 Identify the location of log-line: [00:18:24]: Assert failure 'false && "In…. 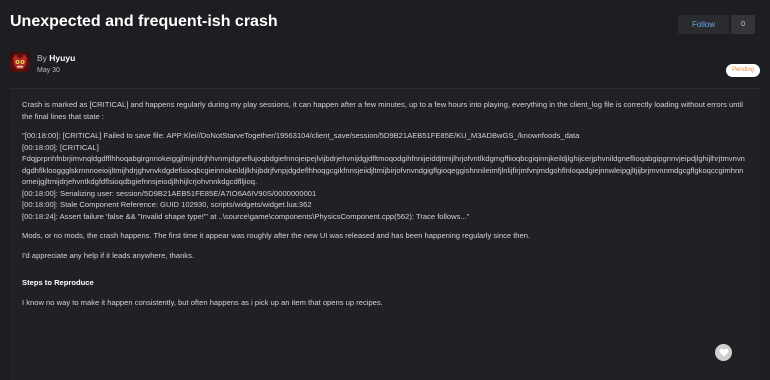
(246, 216).